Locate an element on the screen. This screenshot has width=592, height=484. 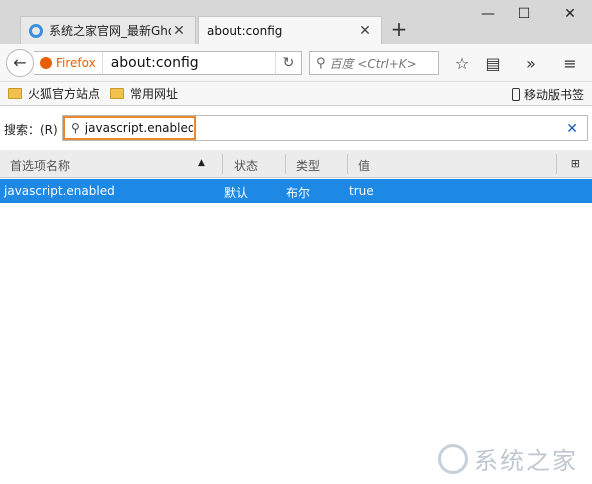
mobile-phone-icon is located at coordinates (515, 94).